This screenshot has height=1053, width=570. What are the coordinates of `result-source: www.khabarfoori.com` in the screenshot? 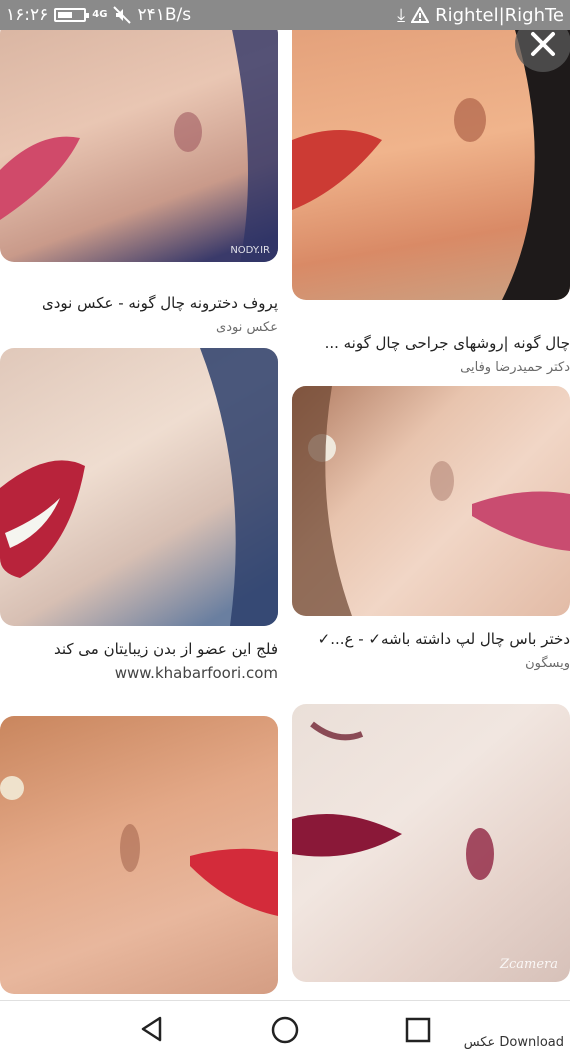 It's located at (196, 673).